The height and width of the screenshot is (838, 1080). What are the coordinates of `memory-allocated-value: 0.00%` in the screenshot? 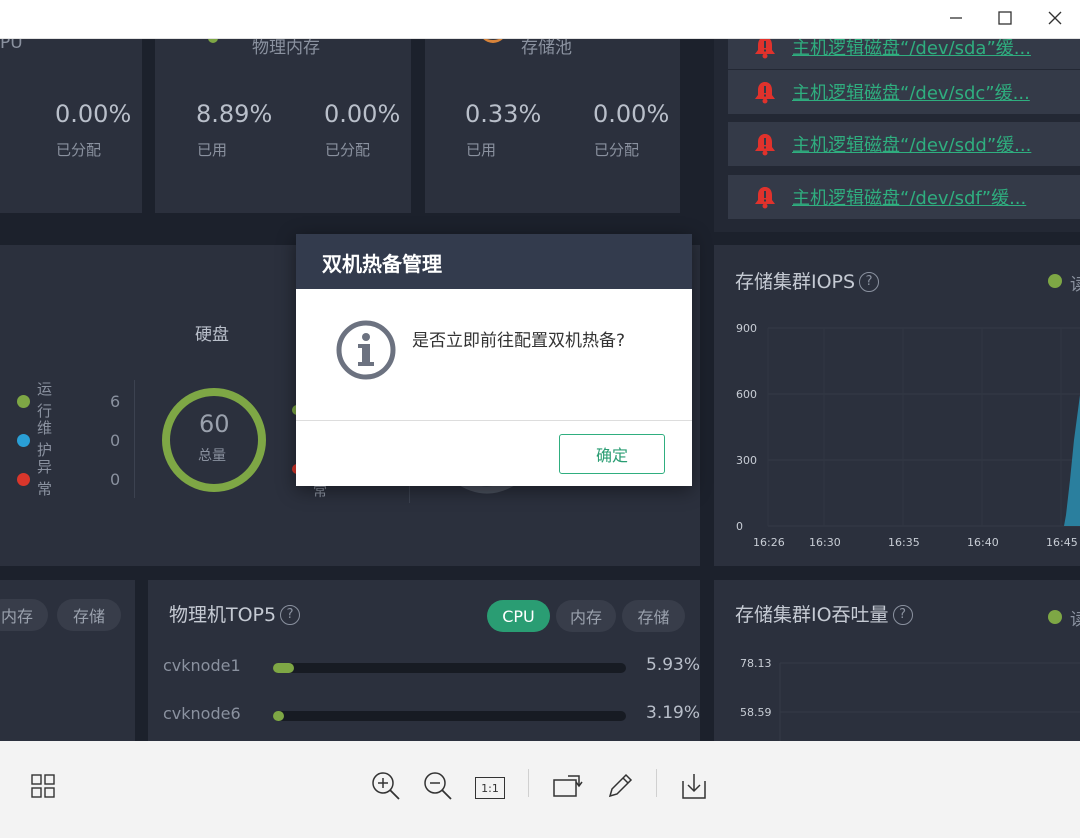 It's located at (362, 114).